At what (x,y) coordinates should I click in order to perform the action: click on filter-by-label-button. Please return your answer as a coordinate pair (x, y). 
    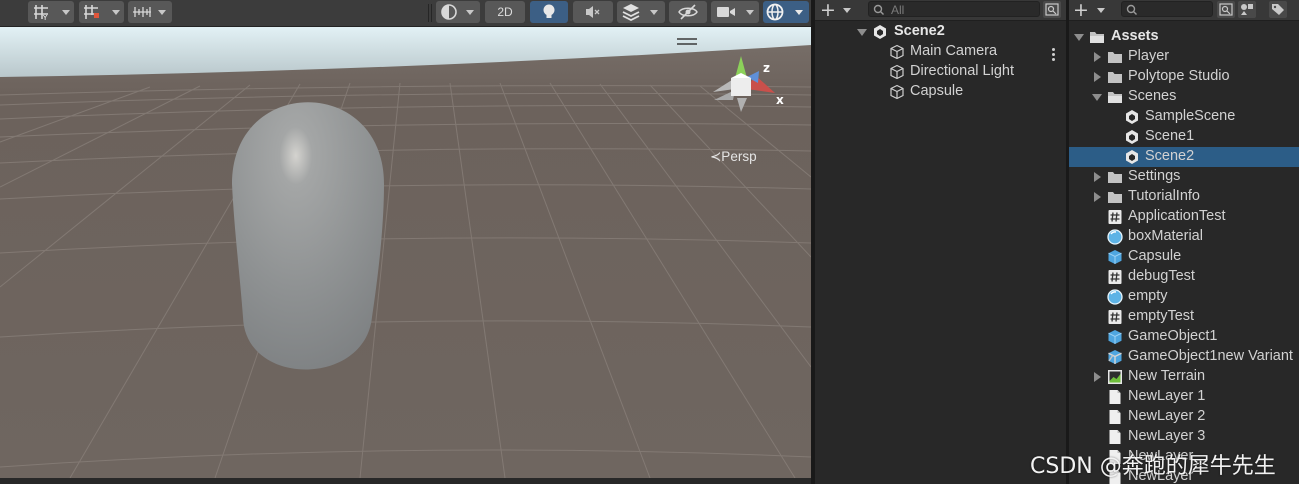
    Looking at the image, I should click on (1278, 9).